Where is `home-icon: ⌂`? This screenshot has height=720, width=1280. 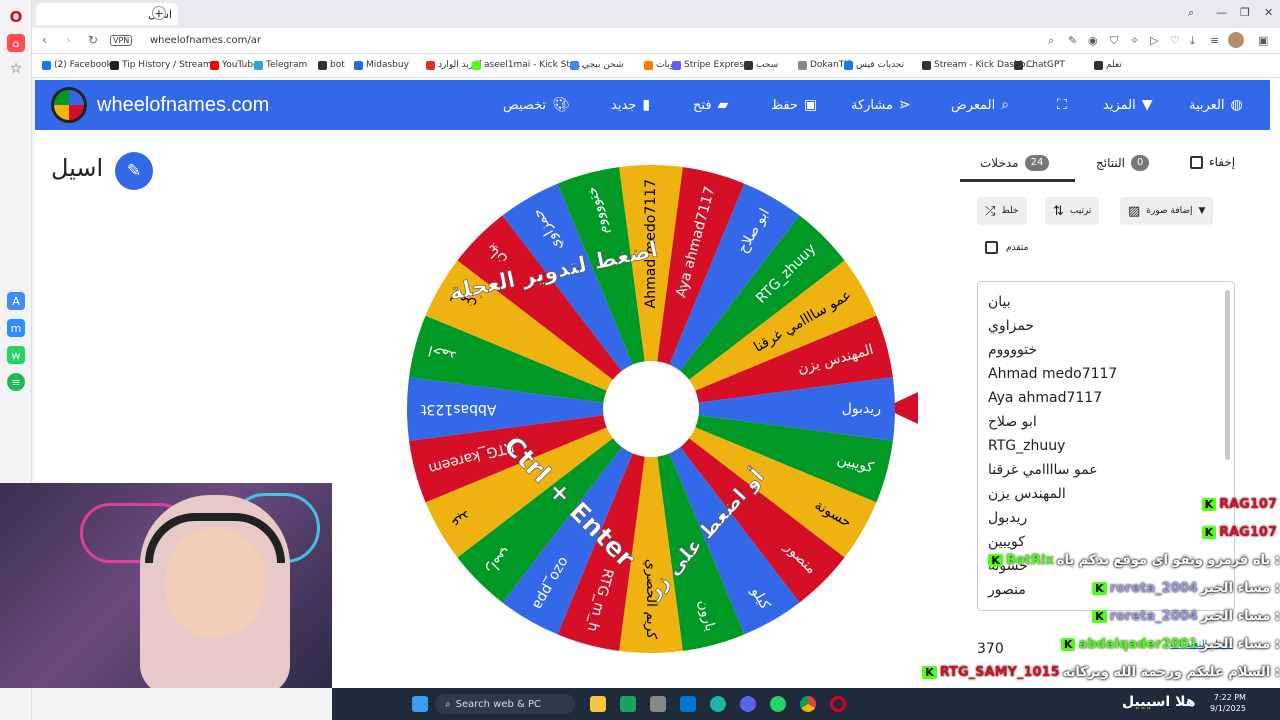
home-icon: ⌂ is located at coordinates (16, 43).